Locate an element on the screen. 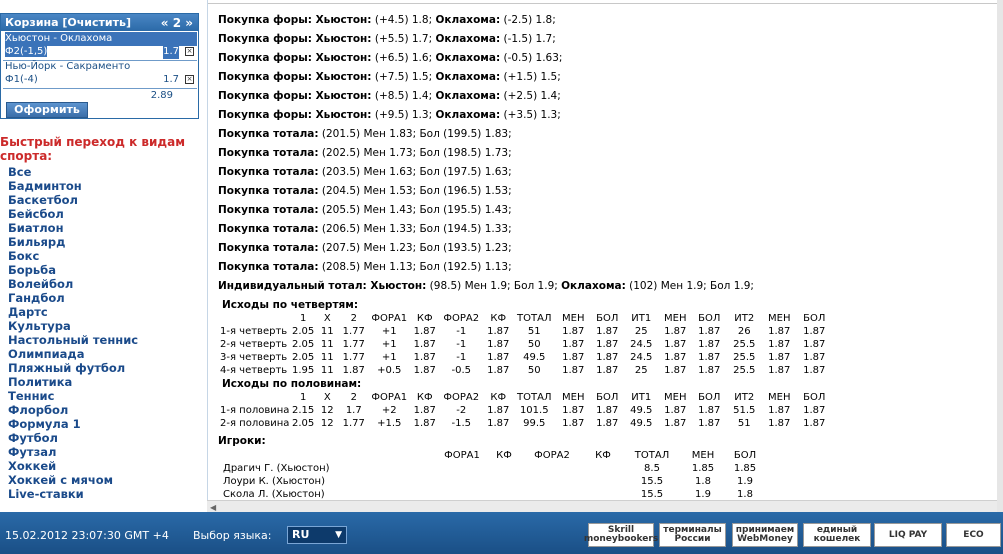 This screenshot has width=1003, height=554. horizontal-scrollbar: ◀ is located at coordinates (602, 506).